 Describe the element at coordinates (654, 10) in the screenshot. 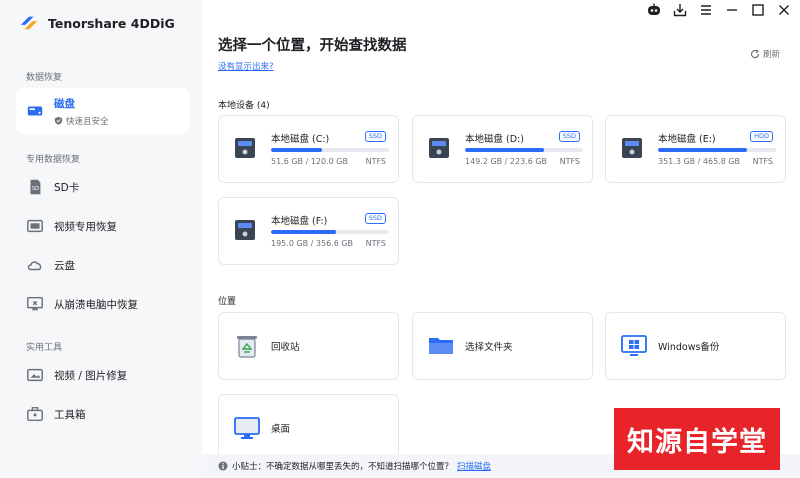

I see `robot-icon` at that location.